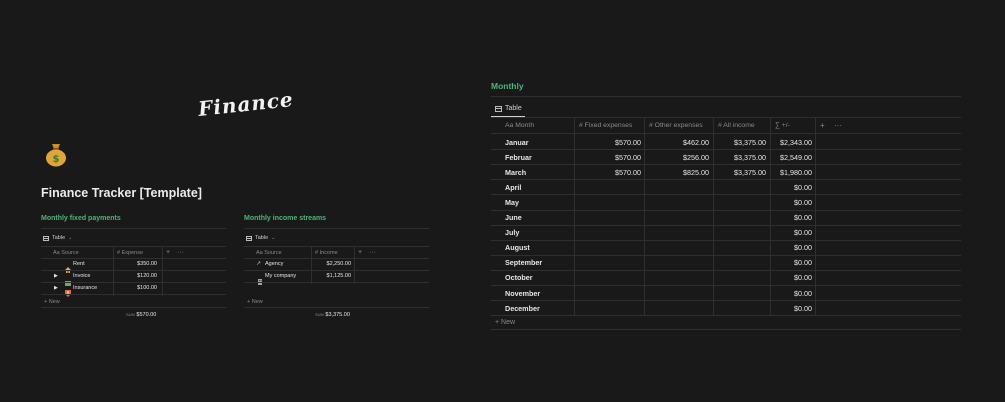 The width and height of the screenshot is (1005, 402). What do you see at coordinates (130, 253) in the screenshot?
I see `fixed-col-expense: # Expense` at bounding box center [130, 253].